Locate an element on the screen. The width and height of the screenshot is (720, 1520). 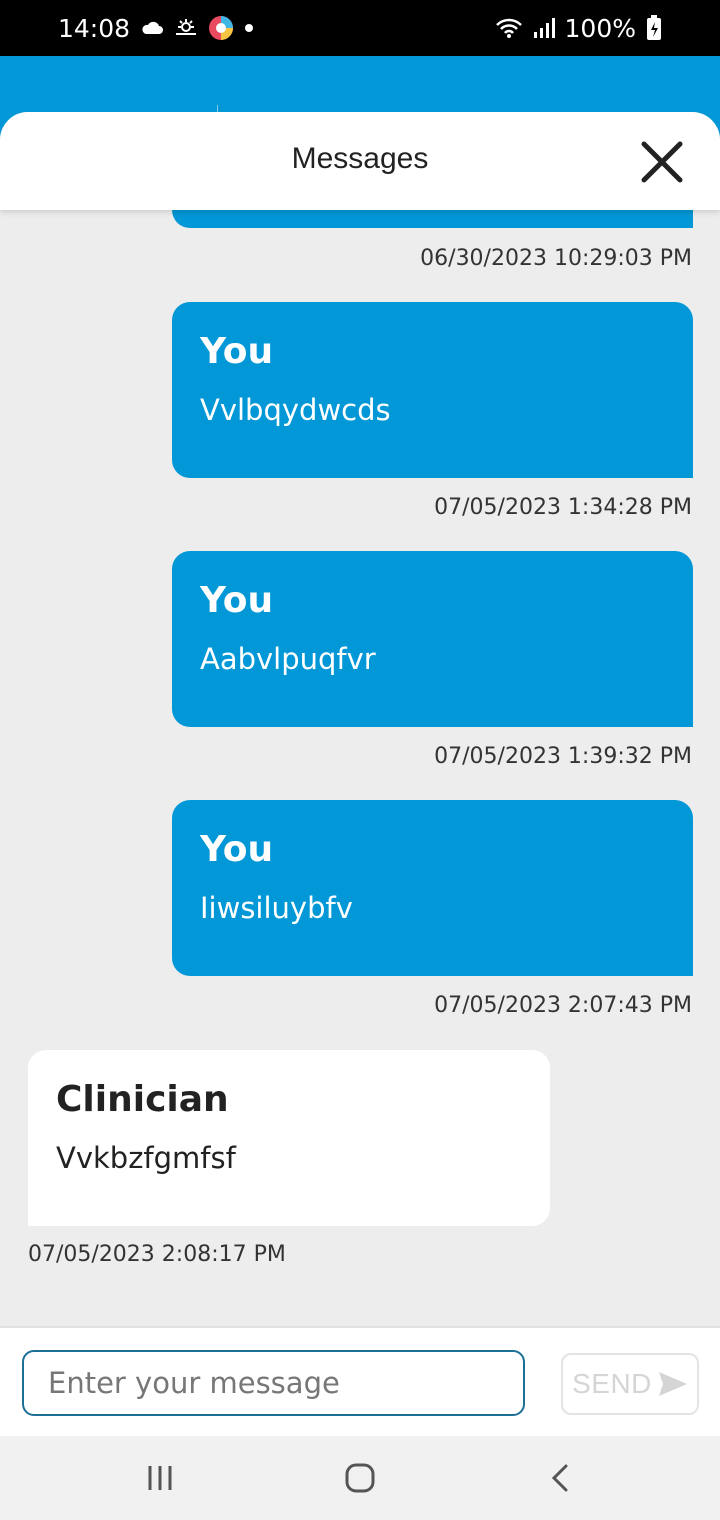
recent-apps-icon is located at coordinates (160, 1478).